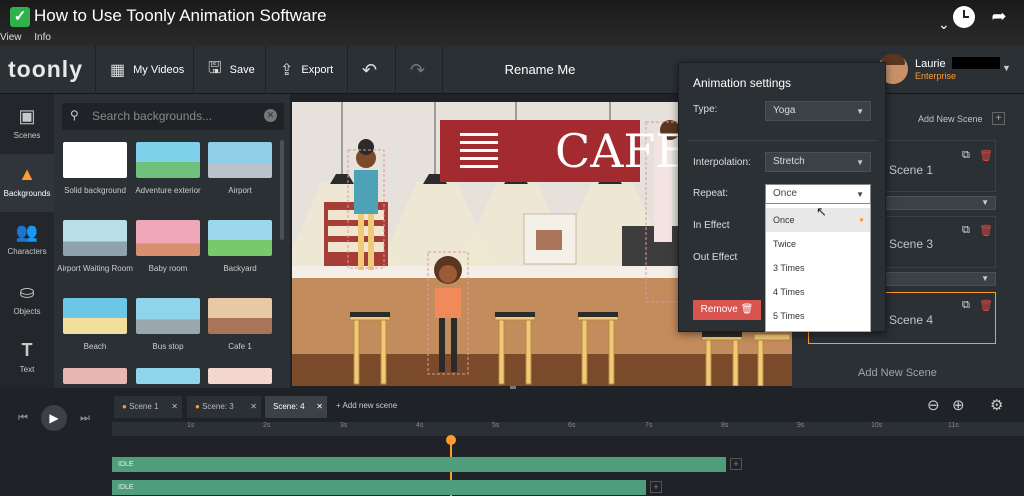 The height and width of the screenshot is (496, 1024). Describe the element at coordinates (27, 301) in the screenshot. I see `sidebar-item-objects: ⛀ Objects` at that location.